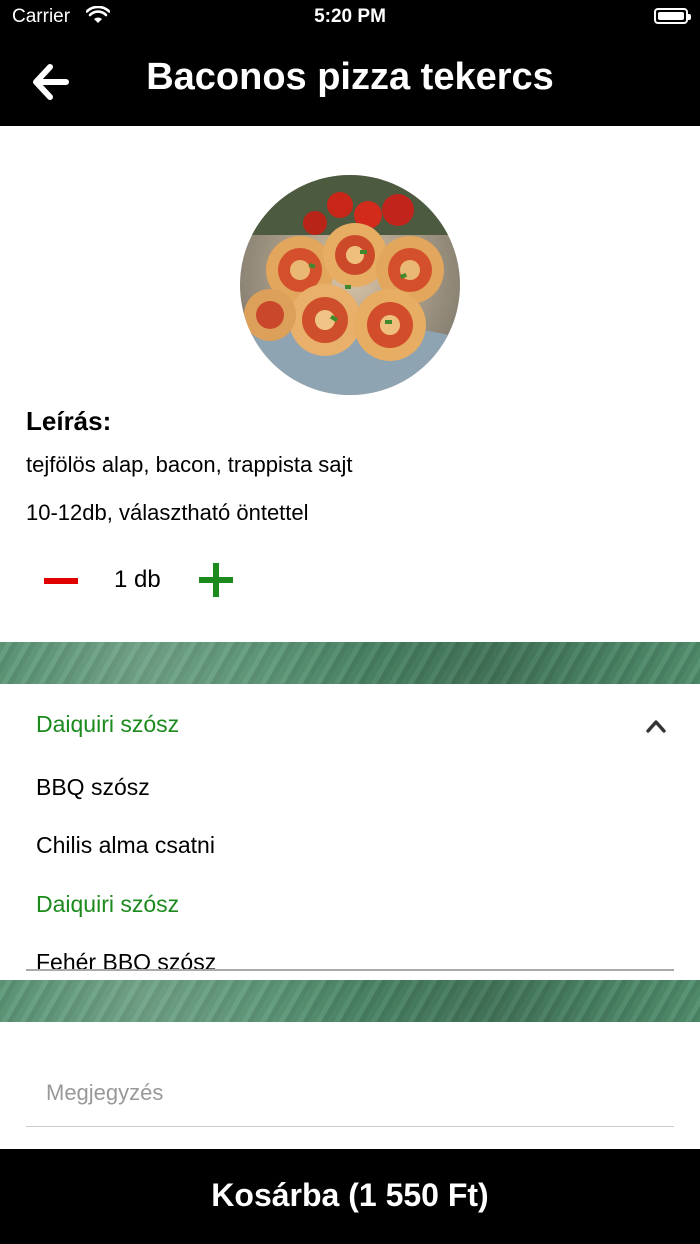  I want to click on sauce-list-clip: Fehér BBQ szósz, so click(350, 955).